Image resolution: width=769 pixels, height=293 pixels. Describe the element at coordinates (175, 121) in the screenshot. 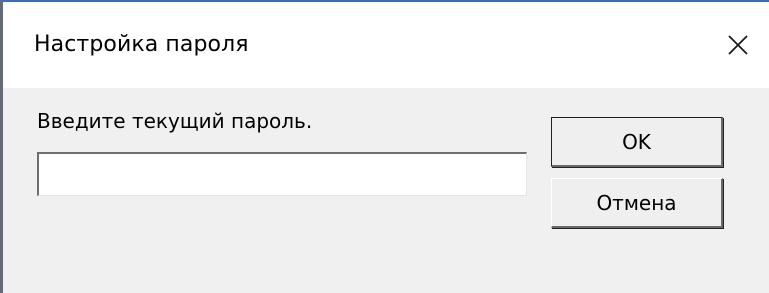

I see `password-prompt-label: Введите текущий пароль.` at that location.